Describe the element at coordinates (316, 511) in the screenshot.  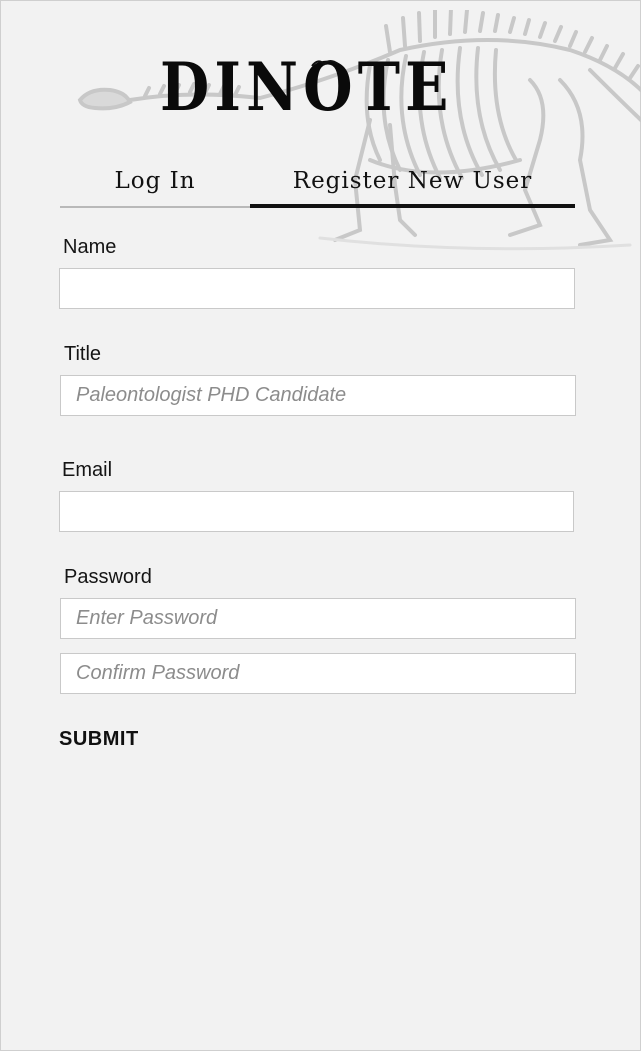
I see `email-input` at that location.